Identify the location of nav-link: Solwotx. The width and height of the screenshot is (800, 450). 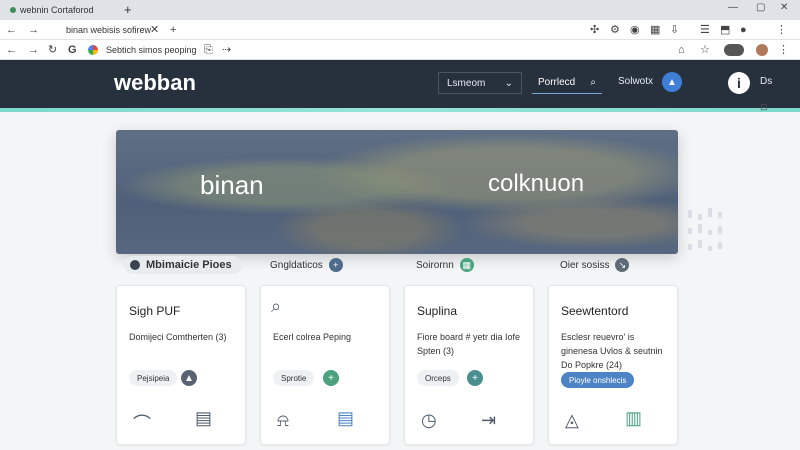
(635, 81).